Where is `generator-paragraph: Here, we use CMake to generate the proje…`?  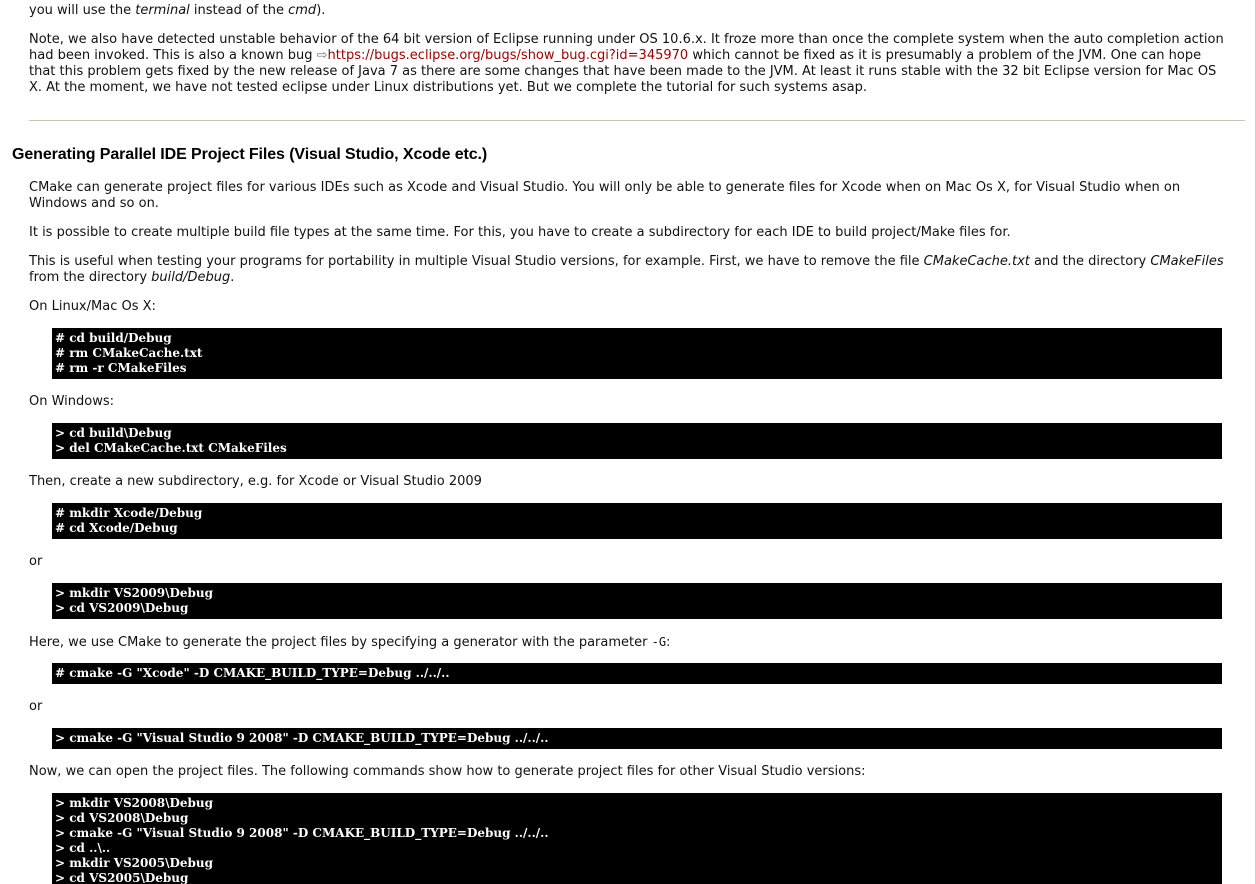 generator-paragraph: Here, we use CMake to generate the proje… is located at coordinates (350, 642).